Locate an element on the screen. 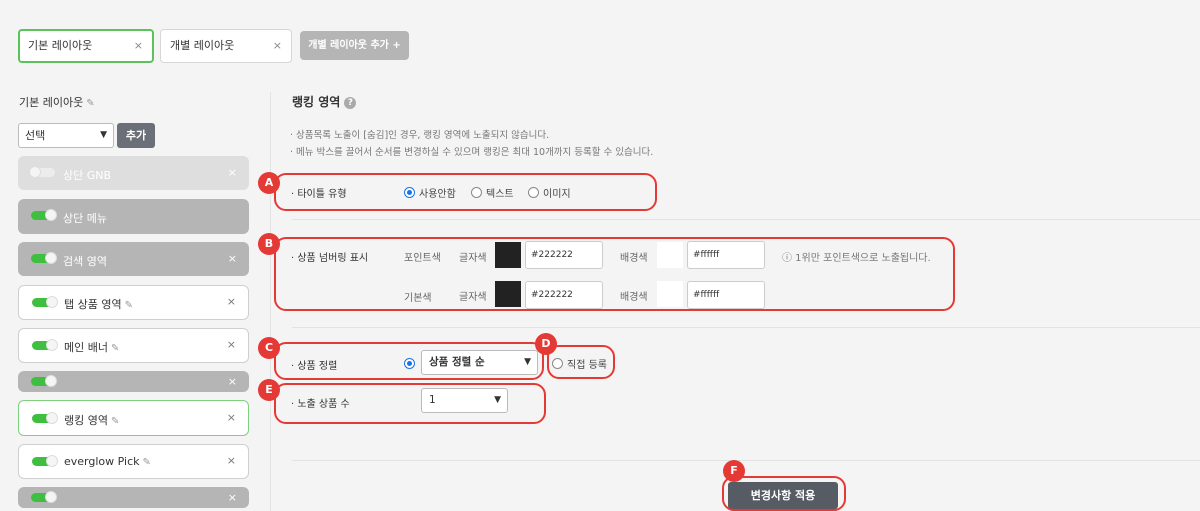  list-item-label: 탭 상품 영역 ✎ is located at coordinates (98, 304).